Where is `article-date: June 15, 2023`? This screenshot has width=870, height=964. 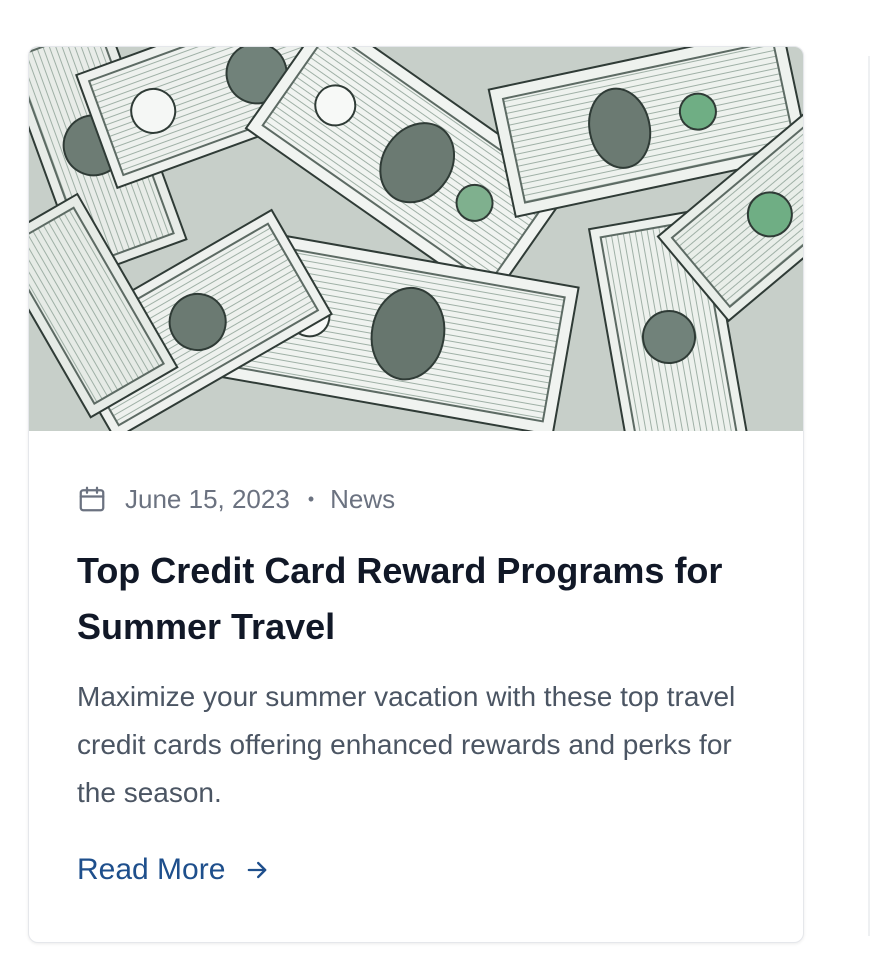
article-date: June 15, 2023 is located at coordinates (207, 498).